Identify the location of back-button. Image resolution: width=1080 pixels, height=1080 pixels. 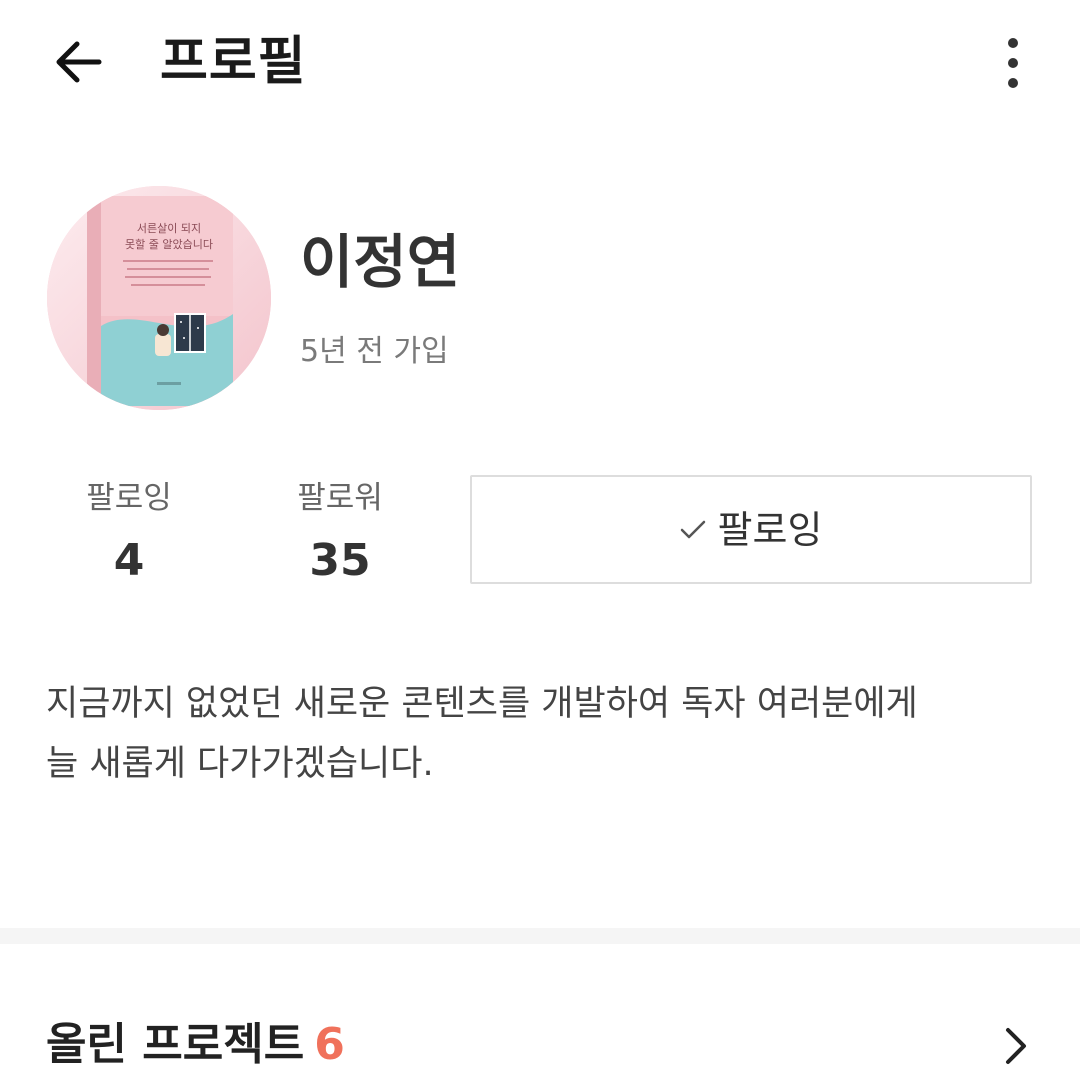
(78, 62).